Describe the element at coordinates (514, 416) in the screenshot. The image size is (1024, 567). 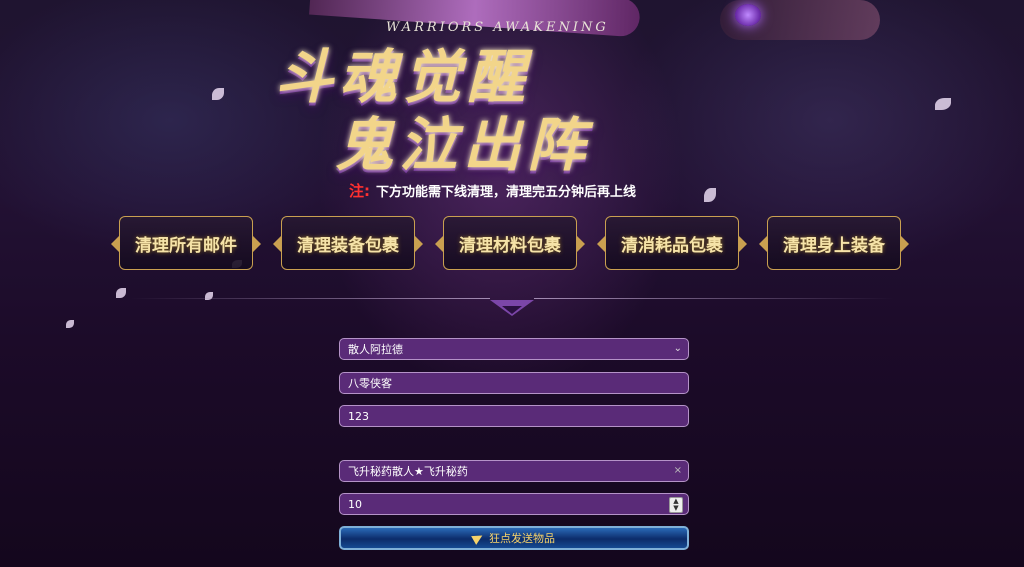
I see `password-input: 123` at that location.